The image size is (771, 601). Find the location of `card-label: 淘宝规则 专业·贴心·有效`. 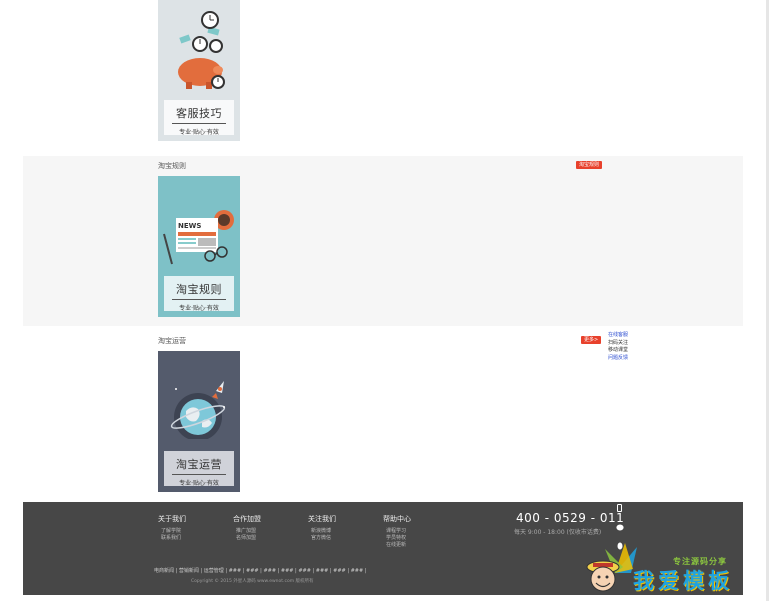

card-label: 淘宝规则 专业·贴心·有效 is located at coordinates (199, 294).